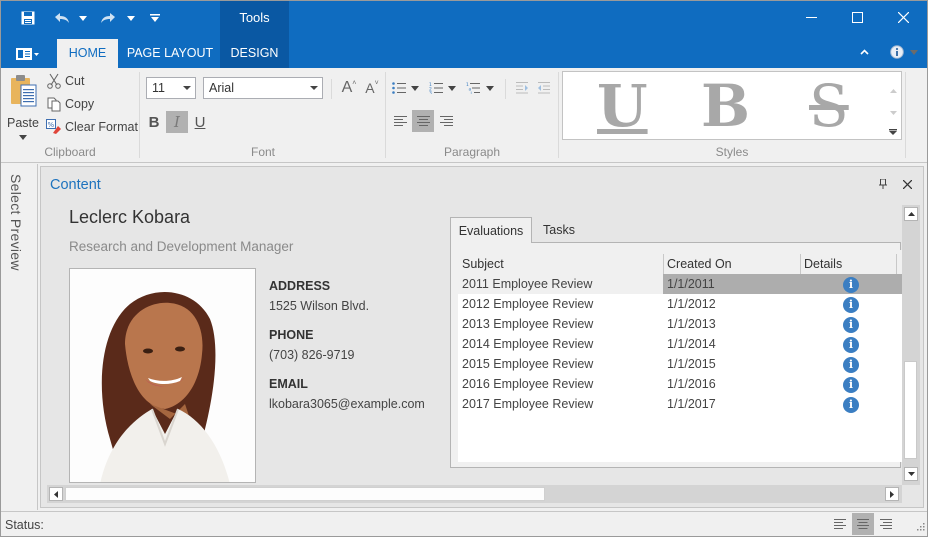 The width and height of the screenshot is (928, 537). What do you see at coordinates (560, 262) in the screenshot?
I see `column-header-subject: Subject` at bounding box center [560, 262].